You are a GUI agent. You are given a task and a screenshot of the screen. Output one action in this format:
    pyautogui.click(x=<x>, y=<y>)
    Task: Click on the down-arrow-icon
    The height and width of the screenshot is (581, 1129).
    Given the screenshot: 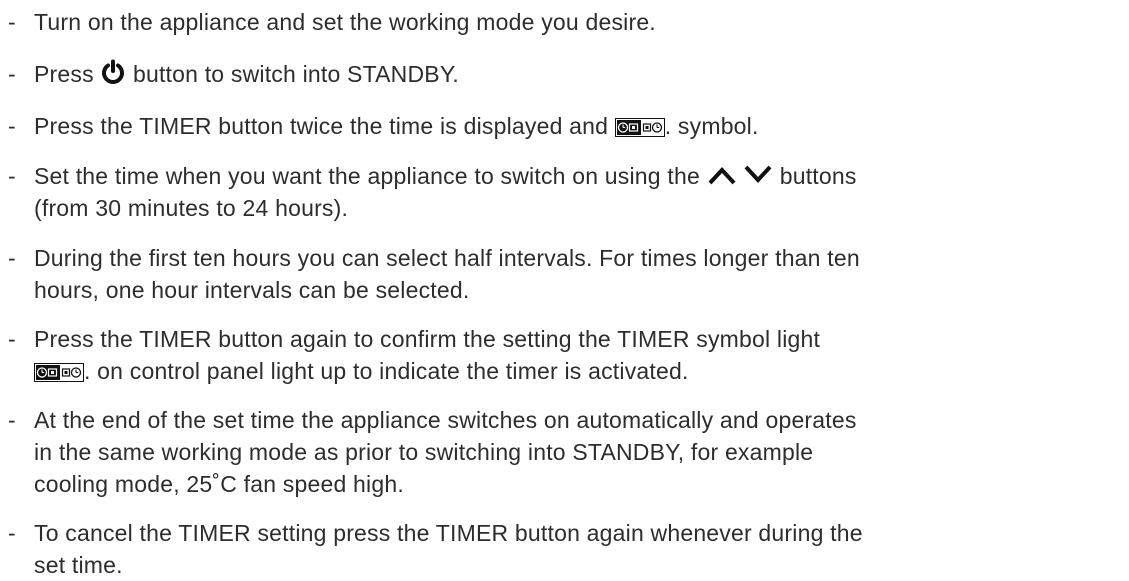 What is the action you would take?
    pyautogui.click(x=758, y=173)
    